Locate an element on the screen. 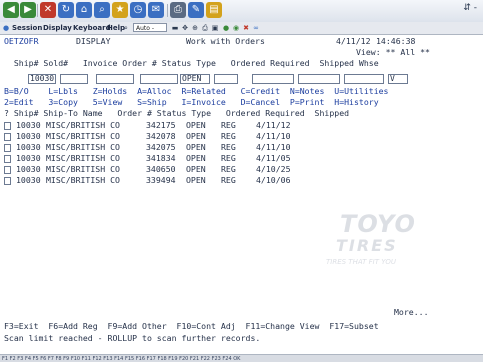 The width and height of the screenshot is (483, 362). watermark-brand-2: TIRES is located at coordinates (367, 245).